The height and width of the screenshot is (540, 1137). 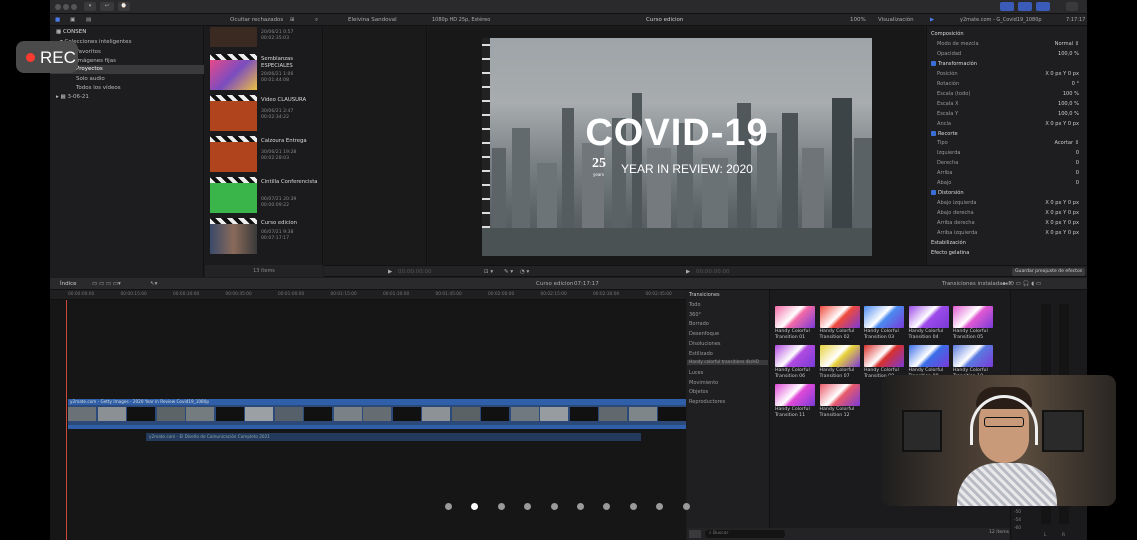 What do you see at coordinates (707, 402) in the screenshot?
I see `transition-category-item: Reproductores` at bounding box center [707, 402].